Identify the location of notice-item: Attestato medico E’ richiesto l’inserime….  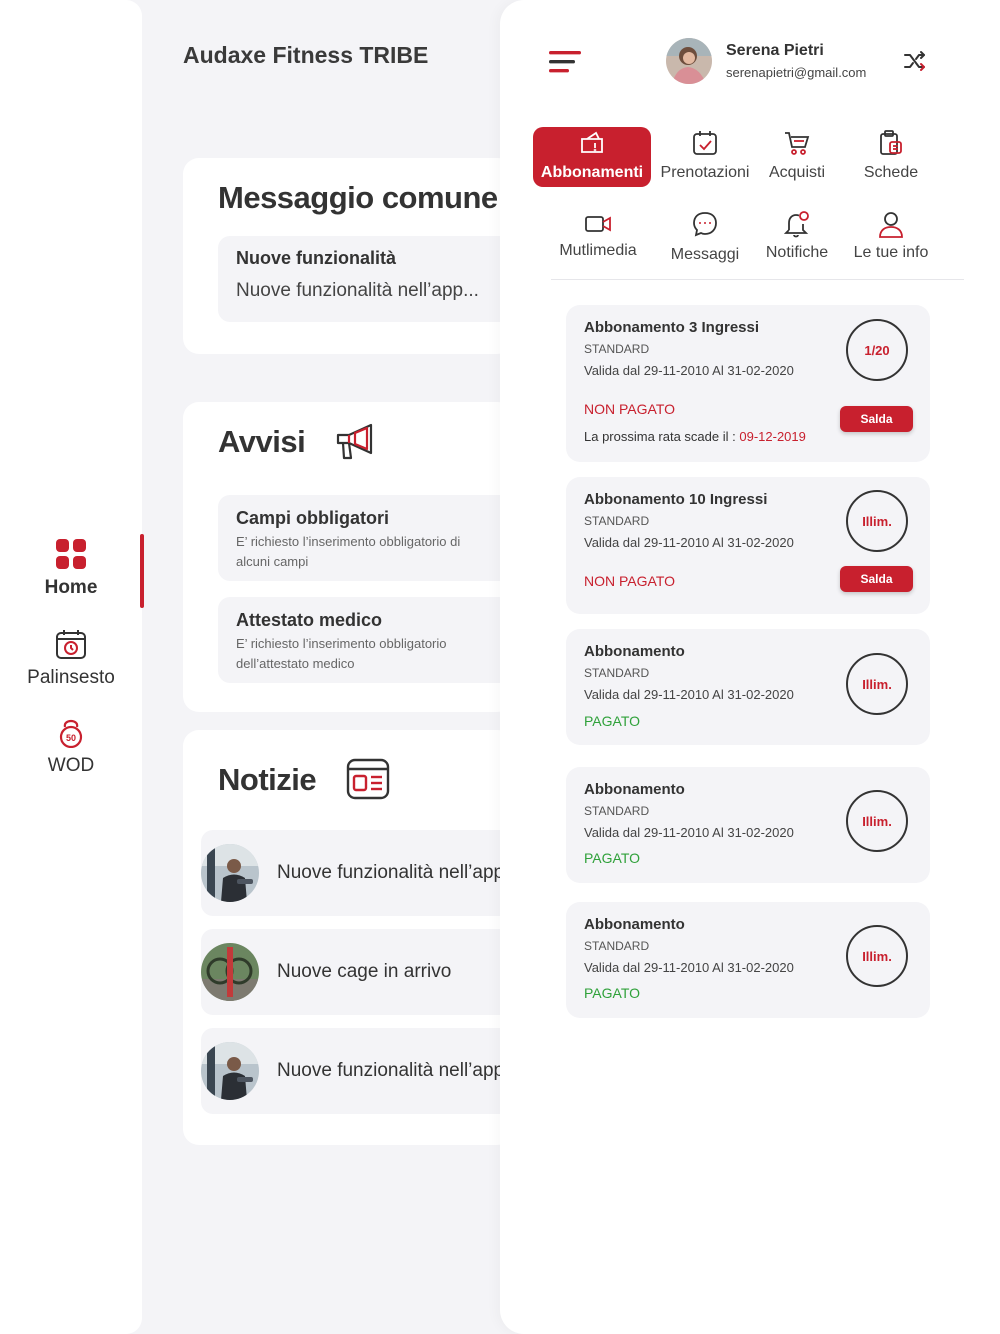
(365, 640).